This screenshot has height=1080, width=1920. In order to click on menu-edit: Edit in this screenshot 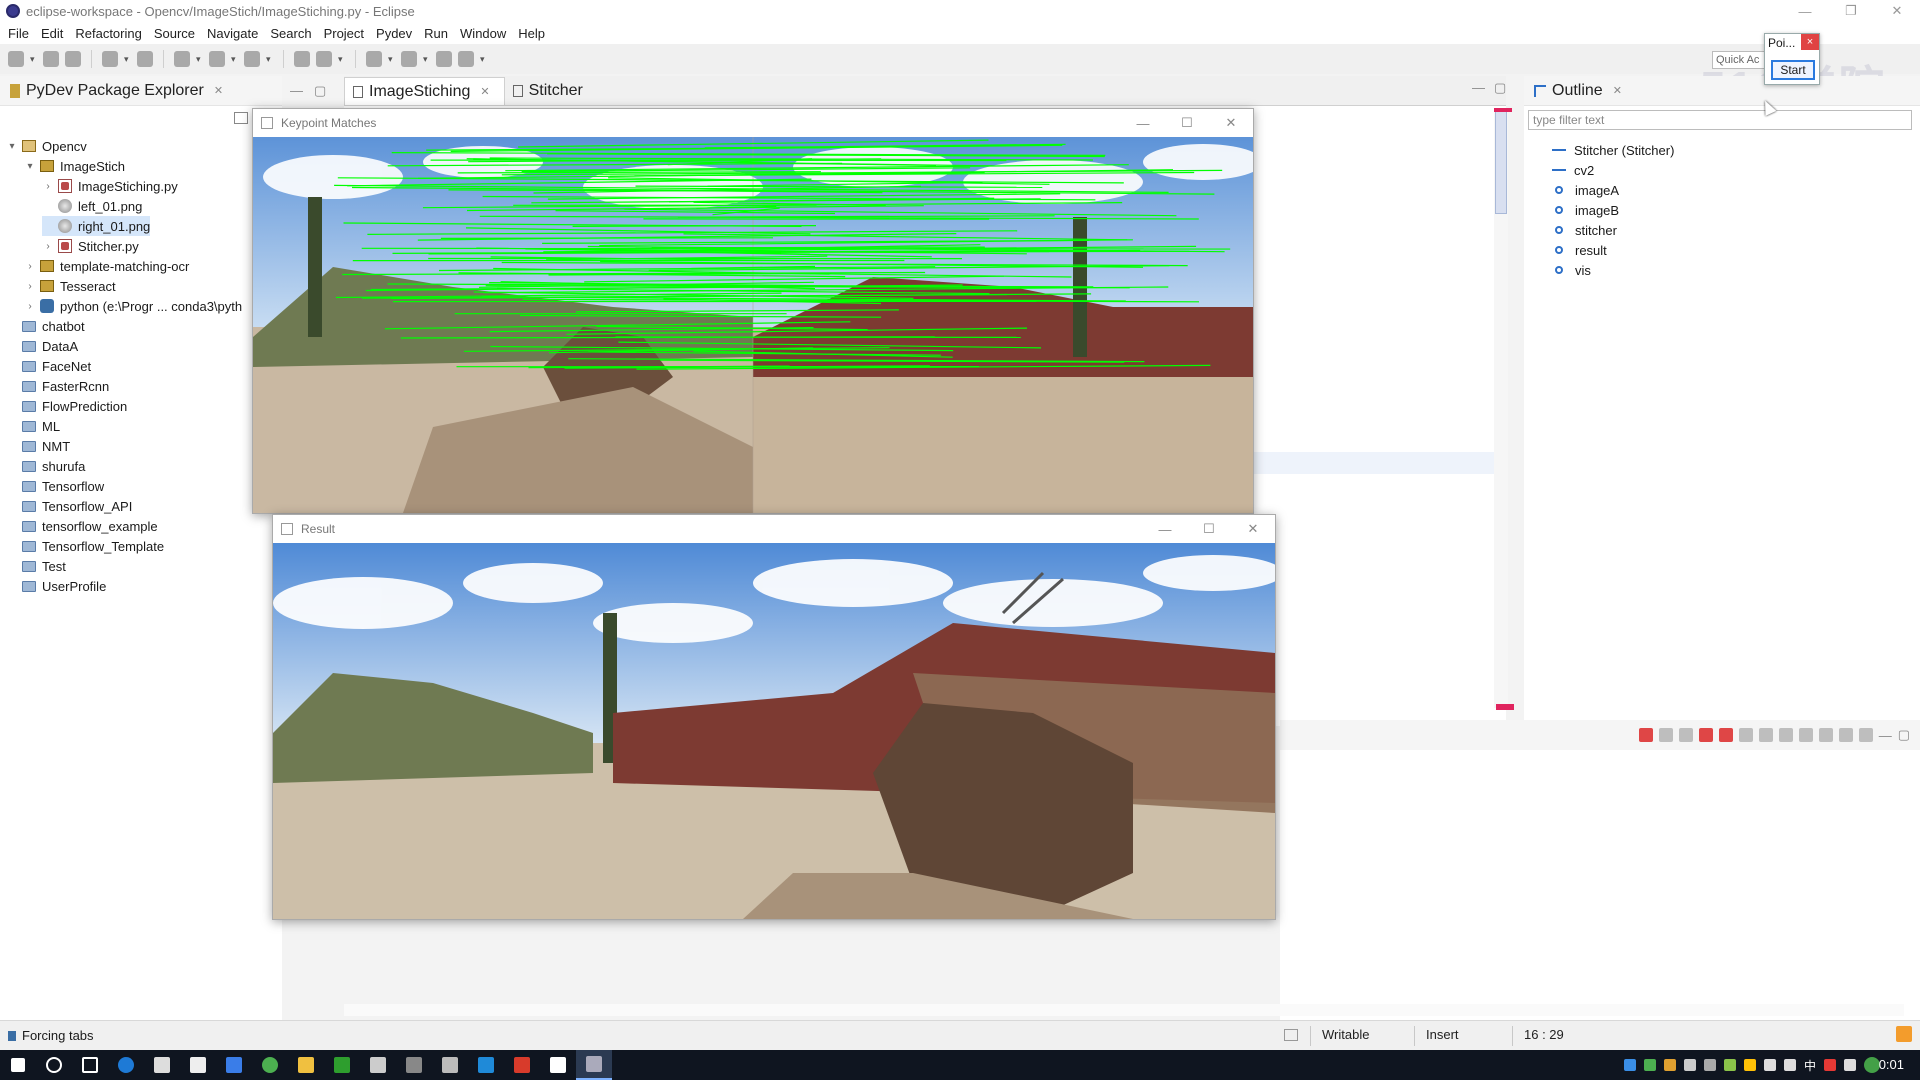, I will do `click(54, 33)`.